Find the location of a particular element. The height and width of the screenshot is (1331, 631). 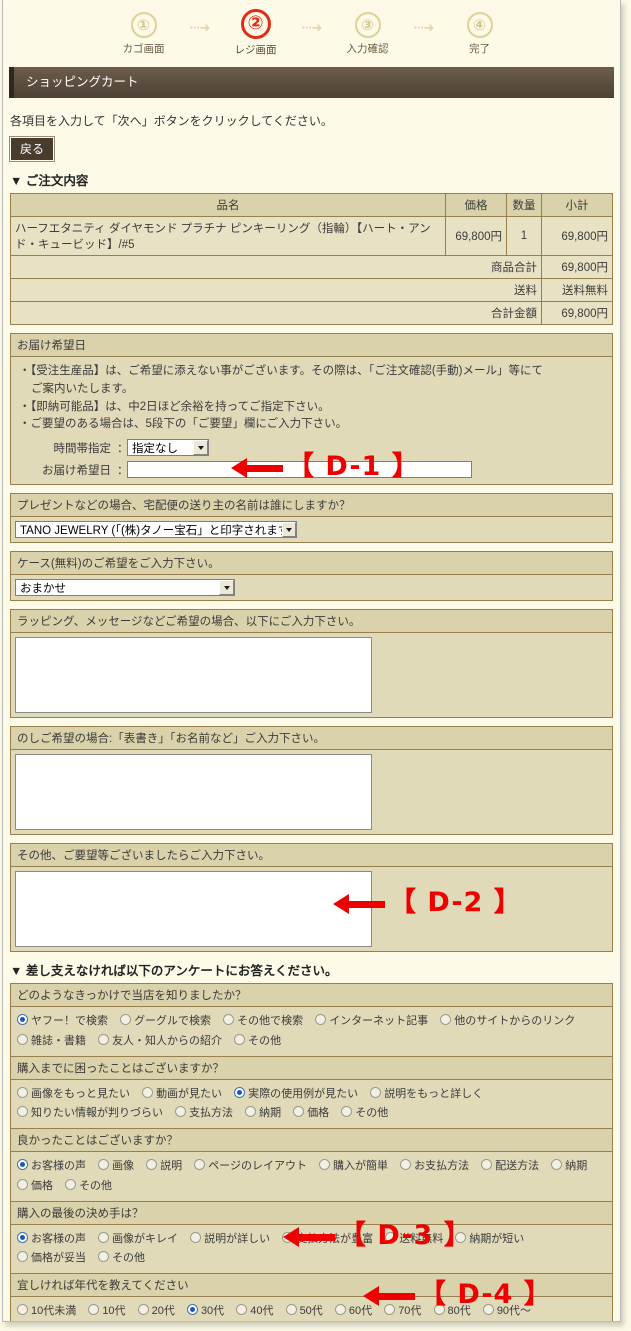

radio-option: 説明をもっと詳しく is located at coordinates (426, 1093).